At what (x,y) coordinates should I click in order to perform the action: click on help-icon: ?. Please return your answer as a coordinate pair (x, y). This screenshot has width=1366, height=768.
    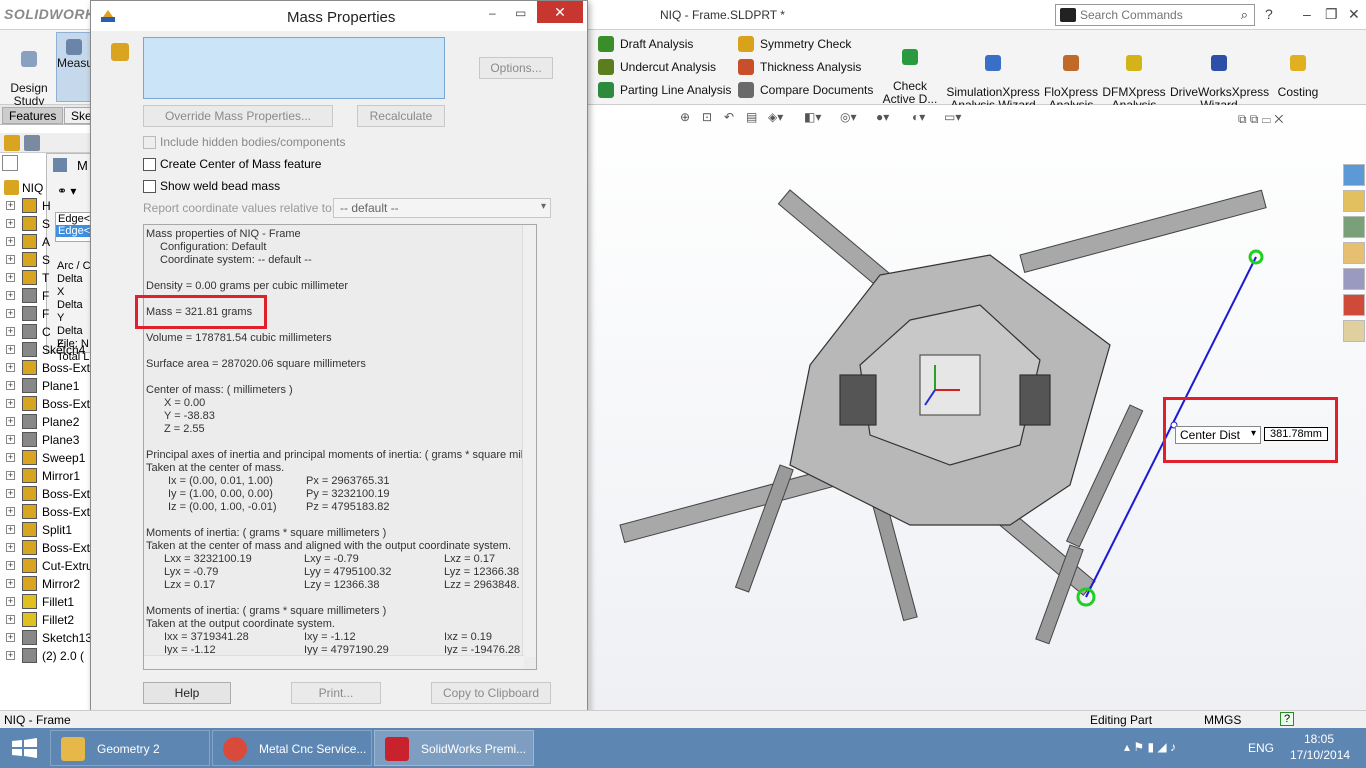
    Looking at the image, I should click on (1269, 14).